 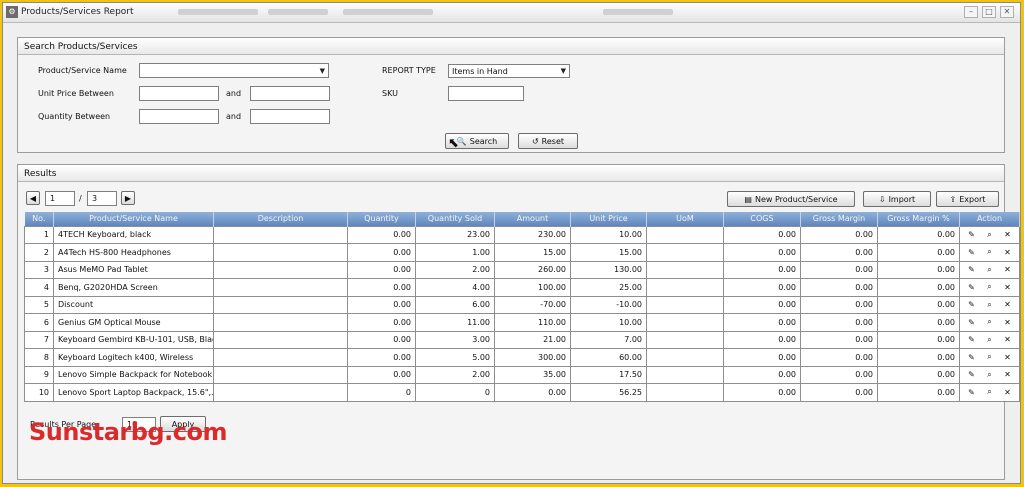 I want to click on column-header: Quantity Sold, so click(x=455, y=219).